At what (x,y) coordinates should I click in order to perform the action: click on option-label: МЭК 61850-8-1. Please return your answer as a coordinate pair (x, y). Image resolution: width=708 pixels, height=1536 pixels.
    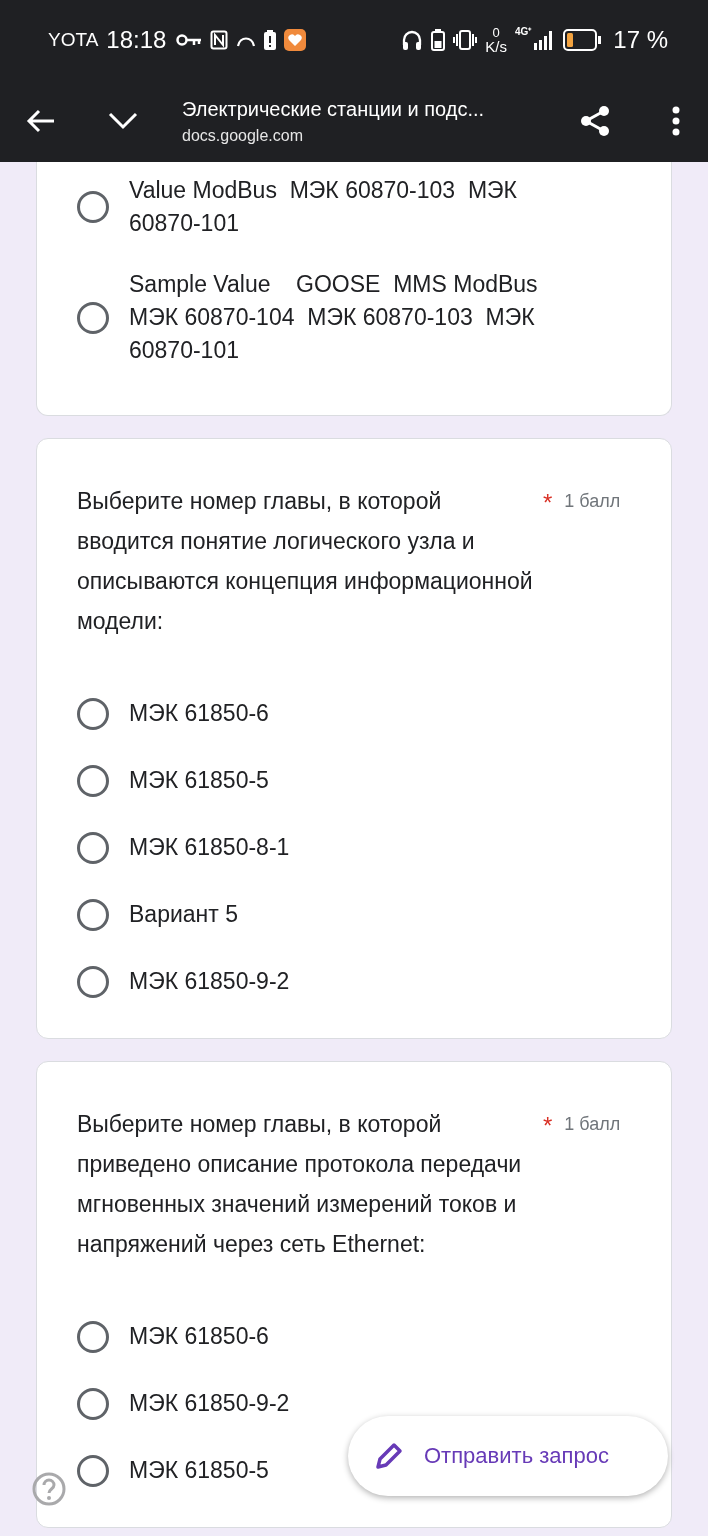
    Looking at the image, I should click on (209, 847).